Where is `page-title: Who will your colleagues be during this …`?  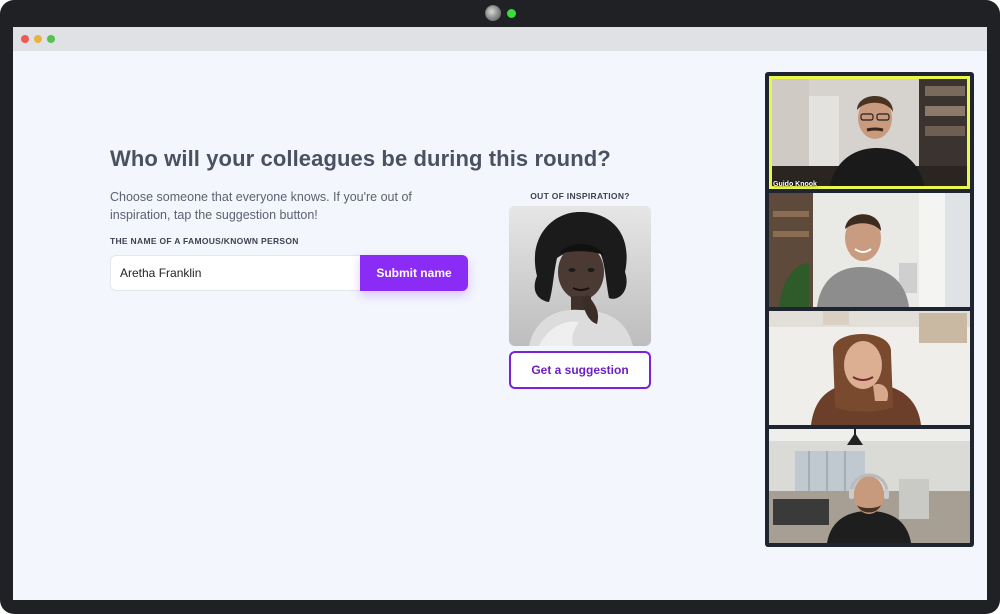 page-title: Who will your colleagues be during this … is located at coordinates (360, 158).